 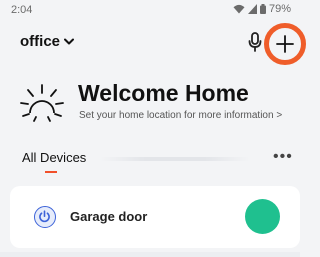 I want to click on microphone-button, so click(x=255, y=42).